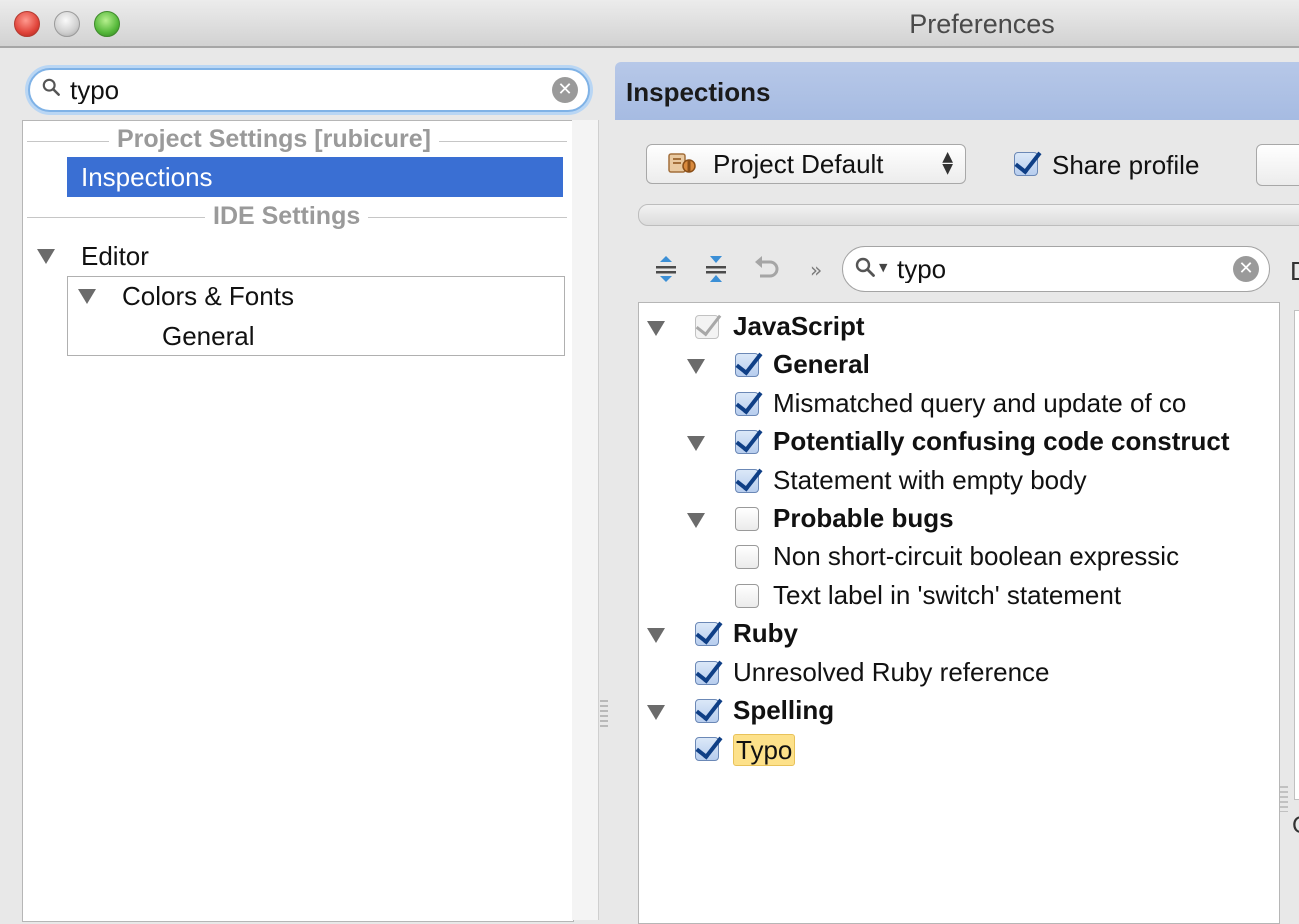 Image resolution: width=1299 pixels, height=924 pixels. Describe the element at coordinates (816, 270) in the screenshot. I see `chevron-right-double-icon: »` at that location.